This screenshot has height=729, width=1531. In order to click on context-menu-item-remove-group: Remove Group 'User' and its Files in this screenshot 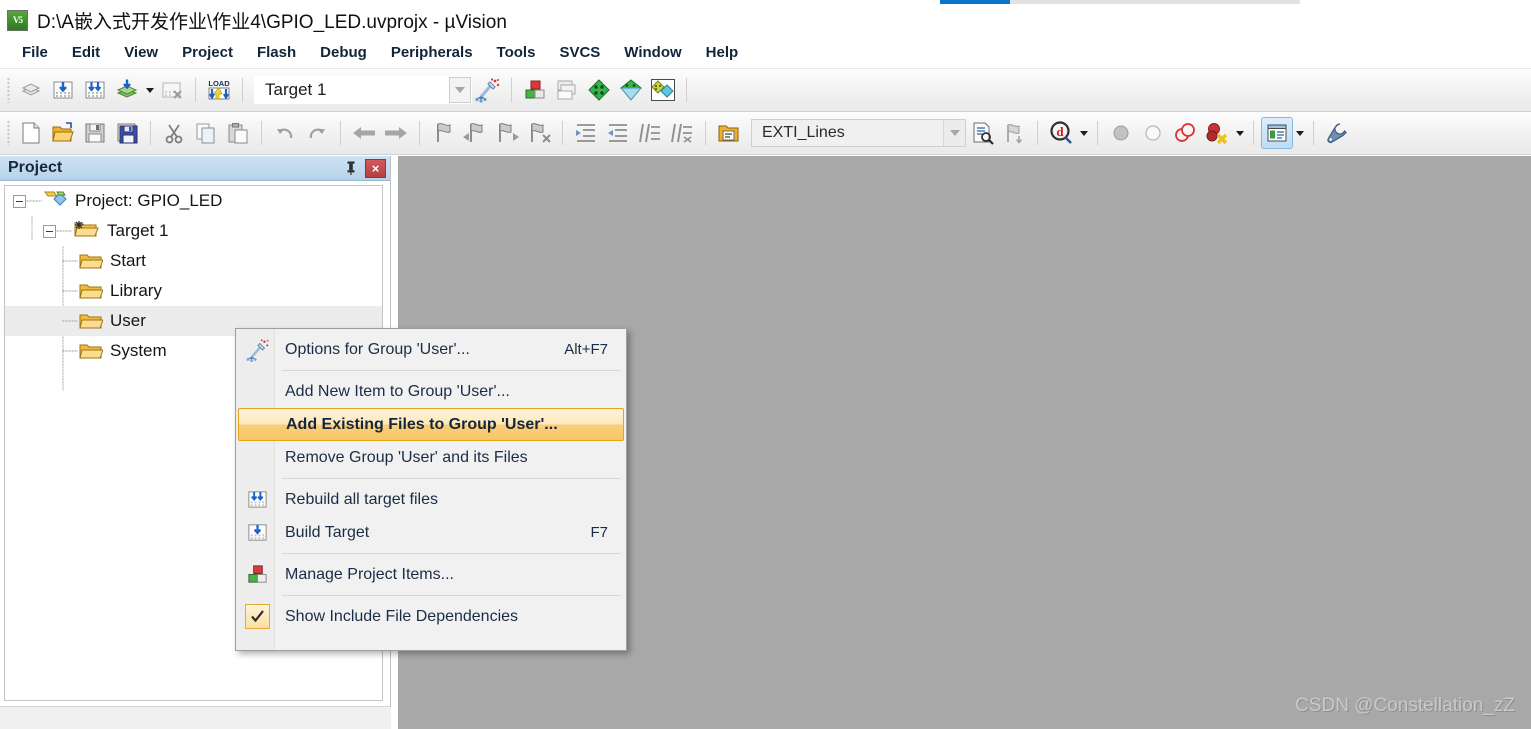, I will do `click(431, 457)`.